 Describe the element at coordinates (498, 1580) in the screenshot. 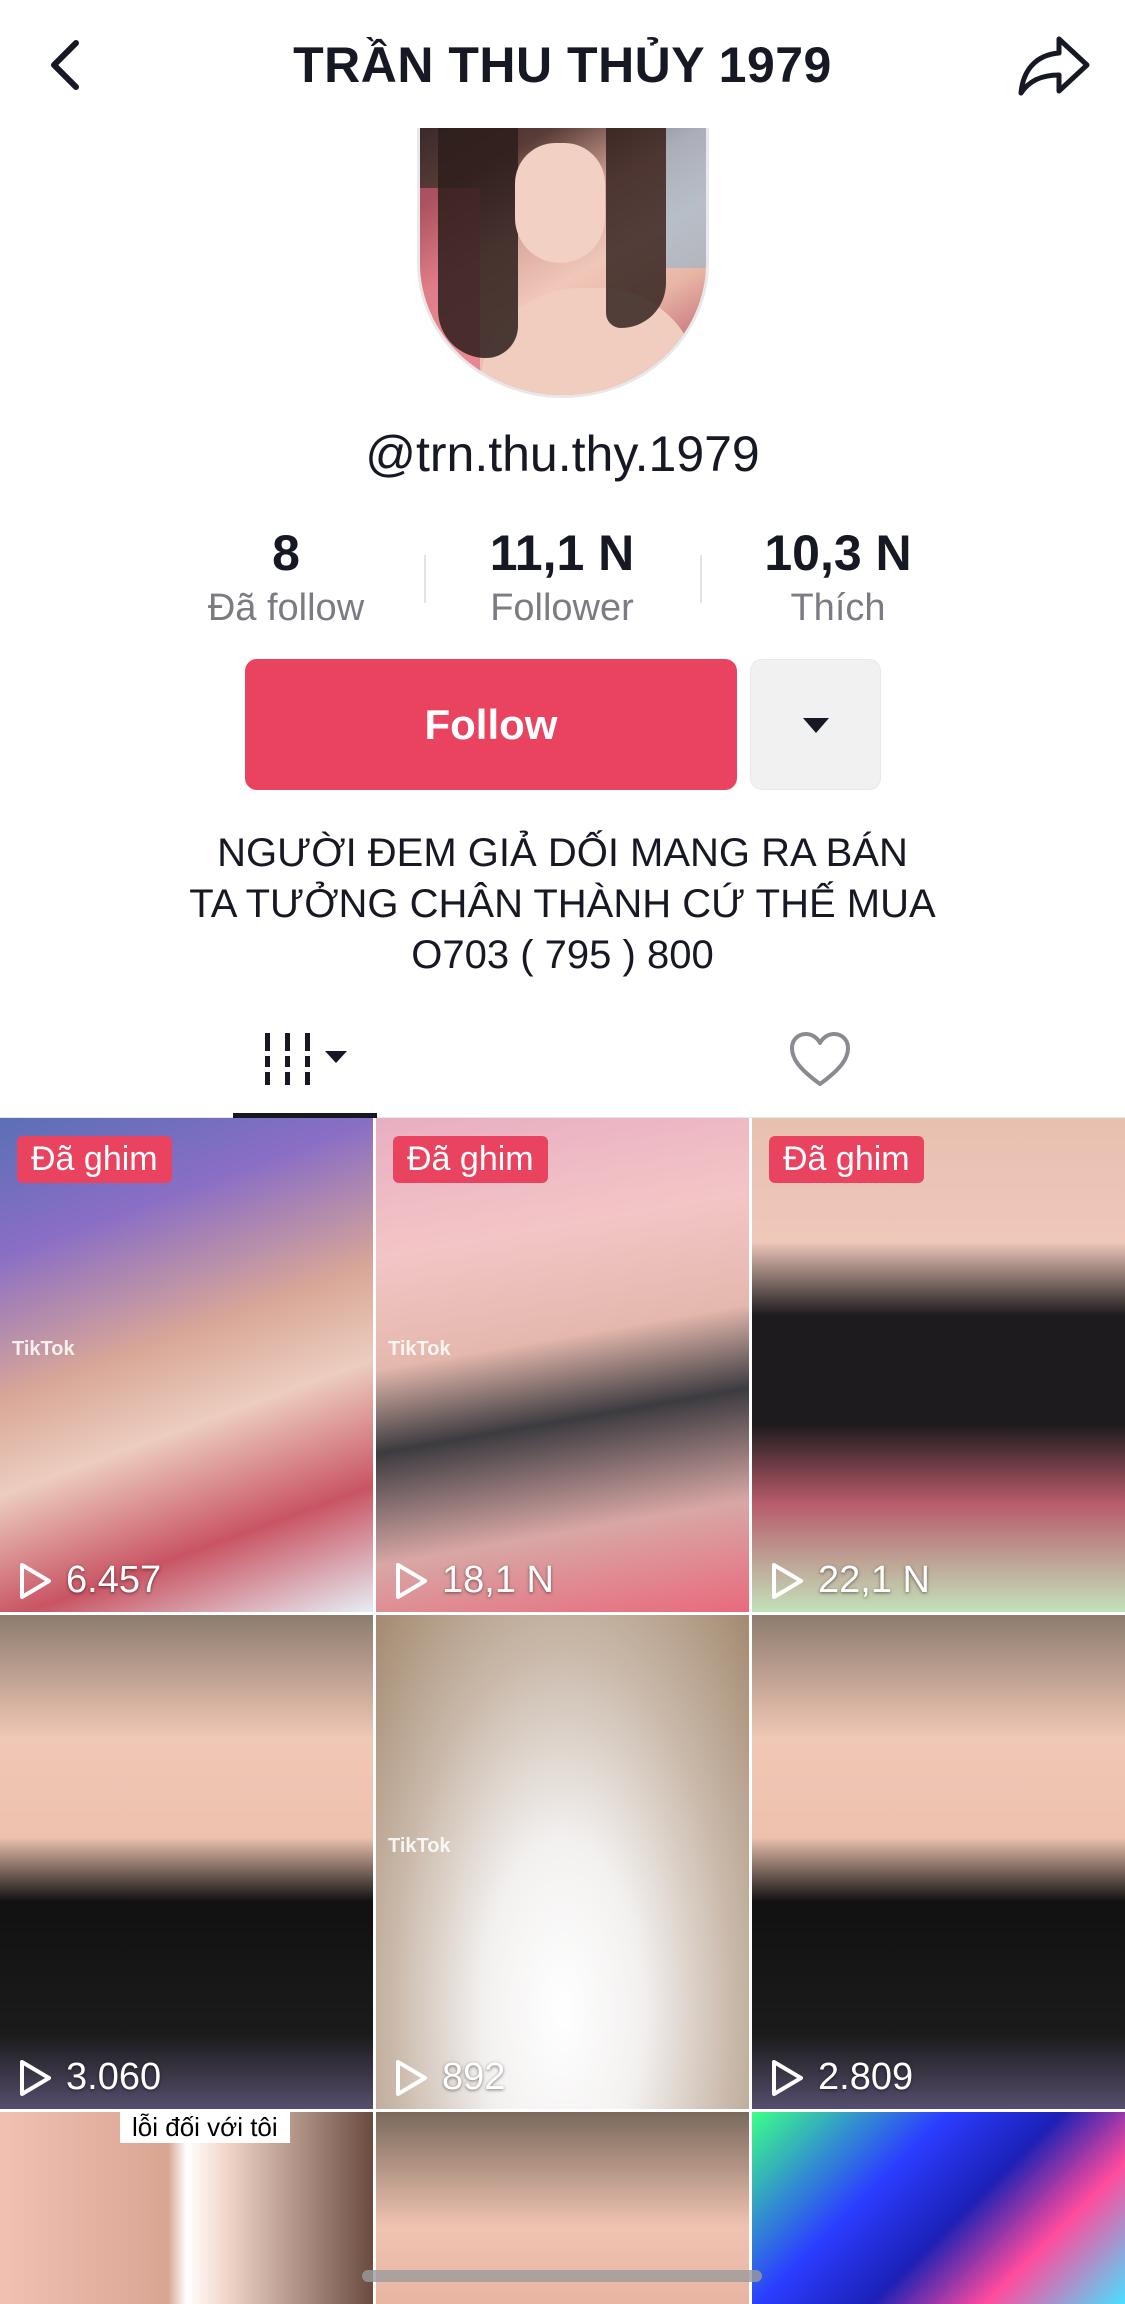

I see `view-count-text: 18,1 N` at that location.